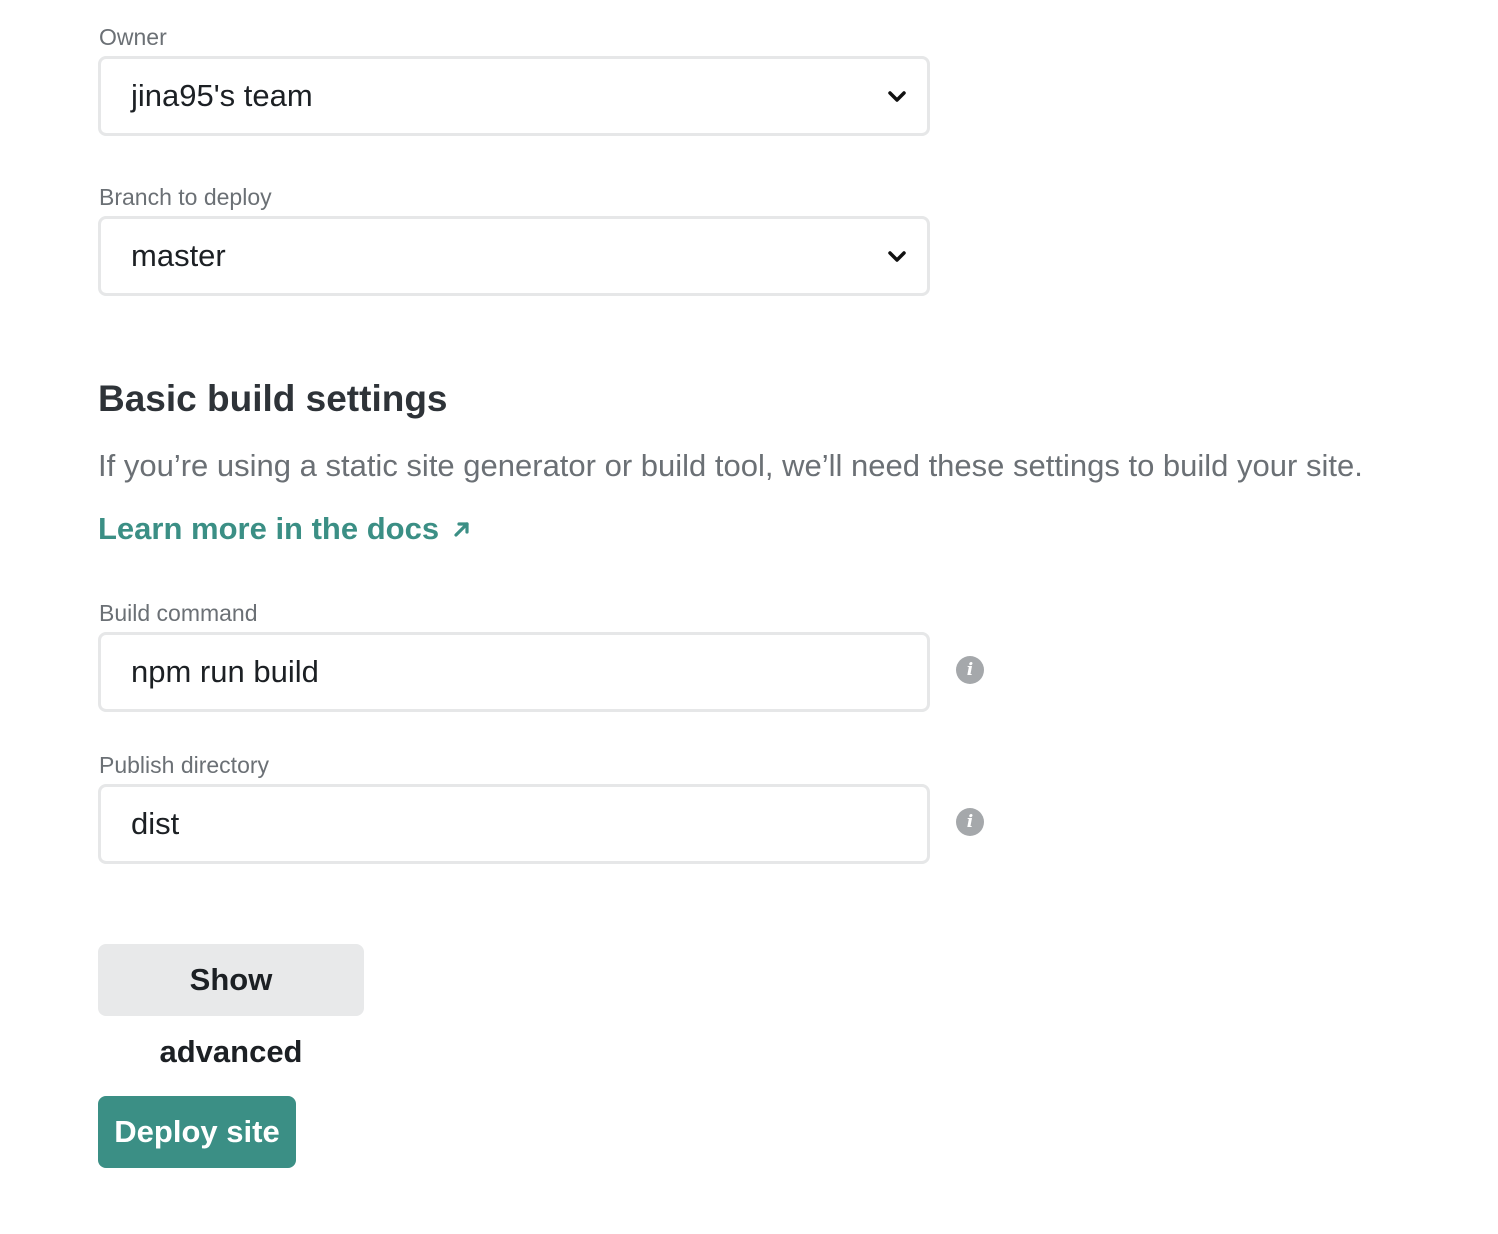 This screenshot has height=1234, width=1498. I want to click on publish-directory-label: Publish directory, so click(184, 765).